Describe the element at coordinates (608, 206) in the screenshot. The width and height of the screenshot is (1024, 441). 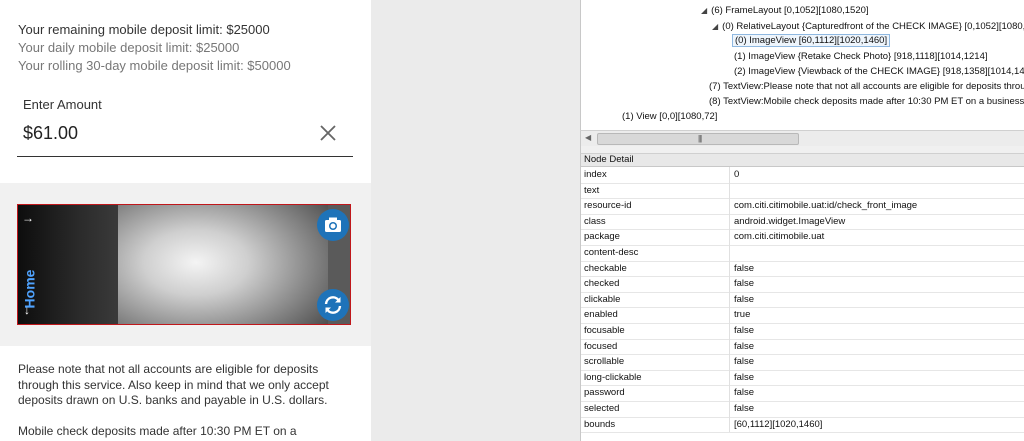
I see `detail-key: resource-id` at that location.